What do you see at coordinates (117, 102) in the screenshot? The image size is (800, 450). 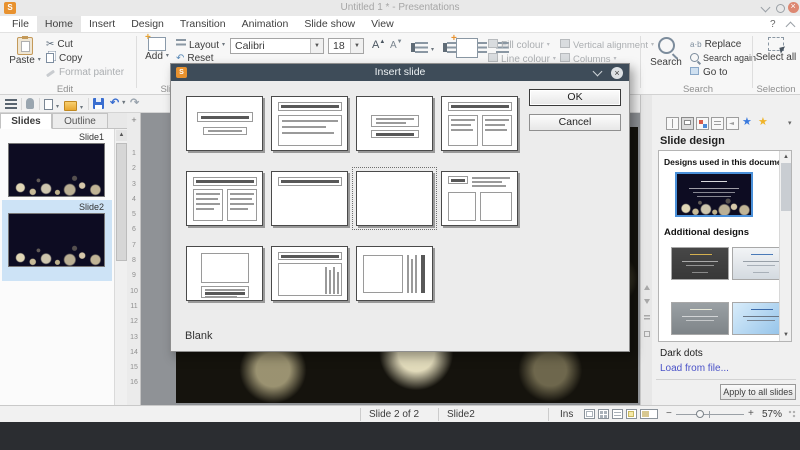 I see `undo-button: ↶` at bounding box center [117, 102].